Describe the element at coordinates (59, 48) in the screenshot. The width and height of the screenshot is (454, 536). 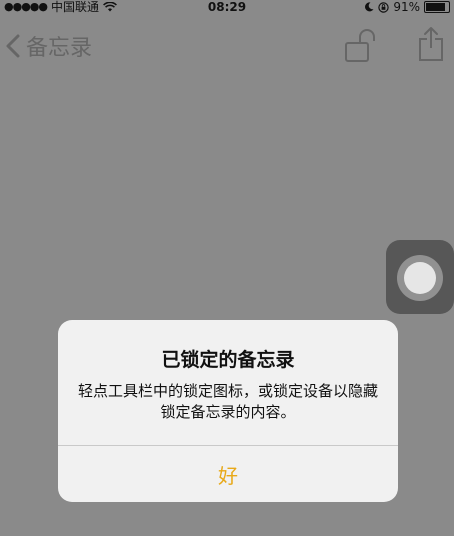
I see `back-label: 备忘录` at that location.